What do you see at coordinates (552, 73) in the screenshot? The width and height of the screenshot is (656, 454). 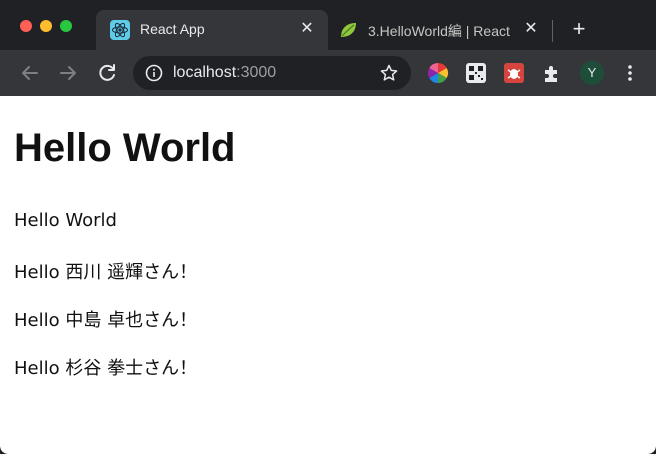 I see `extensions-puzzle-icon` at bounding box center [552, 73].